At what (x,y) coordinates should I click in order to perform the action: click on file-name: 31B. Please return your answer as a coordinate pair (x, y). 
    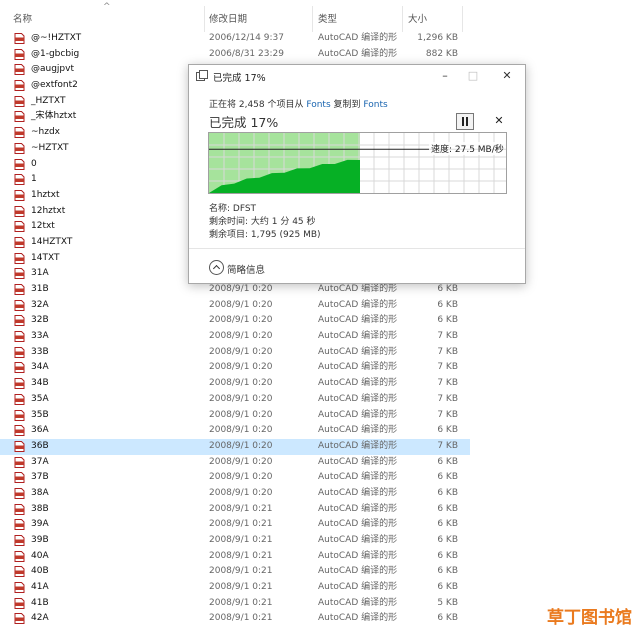
    Looking at the image, I should click on (40, 289).